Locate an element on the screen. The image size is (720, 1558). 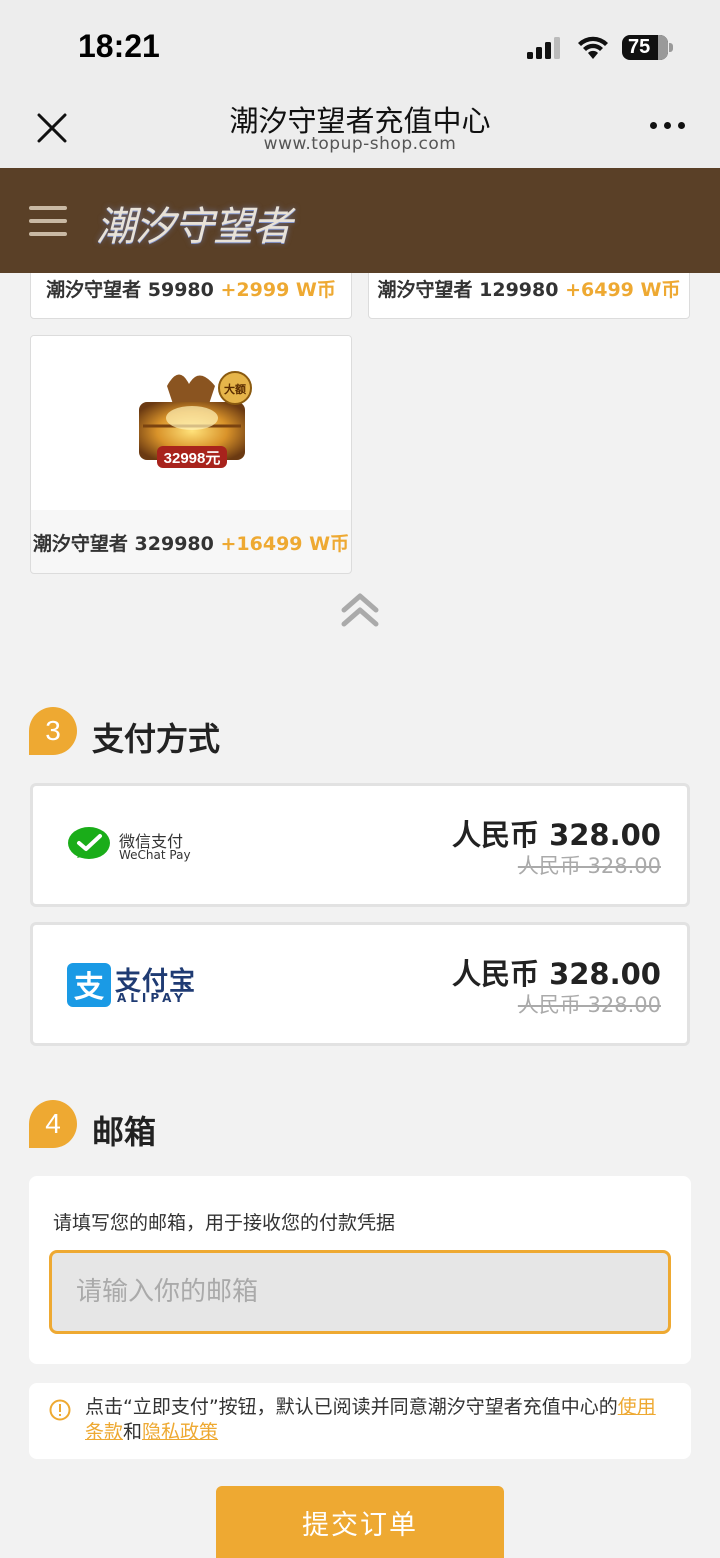
step-badge-4: 4 is located at coordinates (53, 1124).